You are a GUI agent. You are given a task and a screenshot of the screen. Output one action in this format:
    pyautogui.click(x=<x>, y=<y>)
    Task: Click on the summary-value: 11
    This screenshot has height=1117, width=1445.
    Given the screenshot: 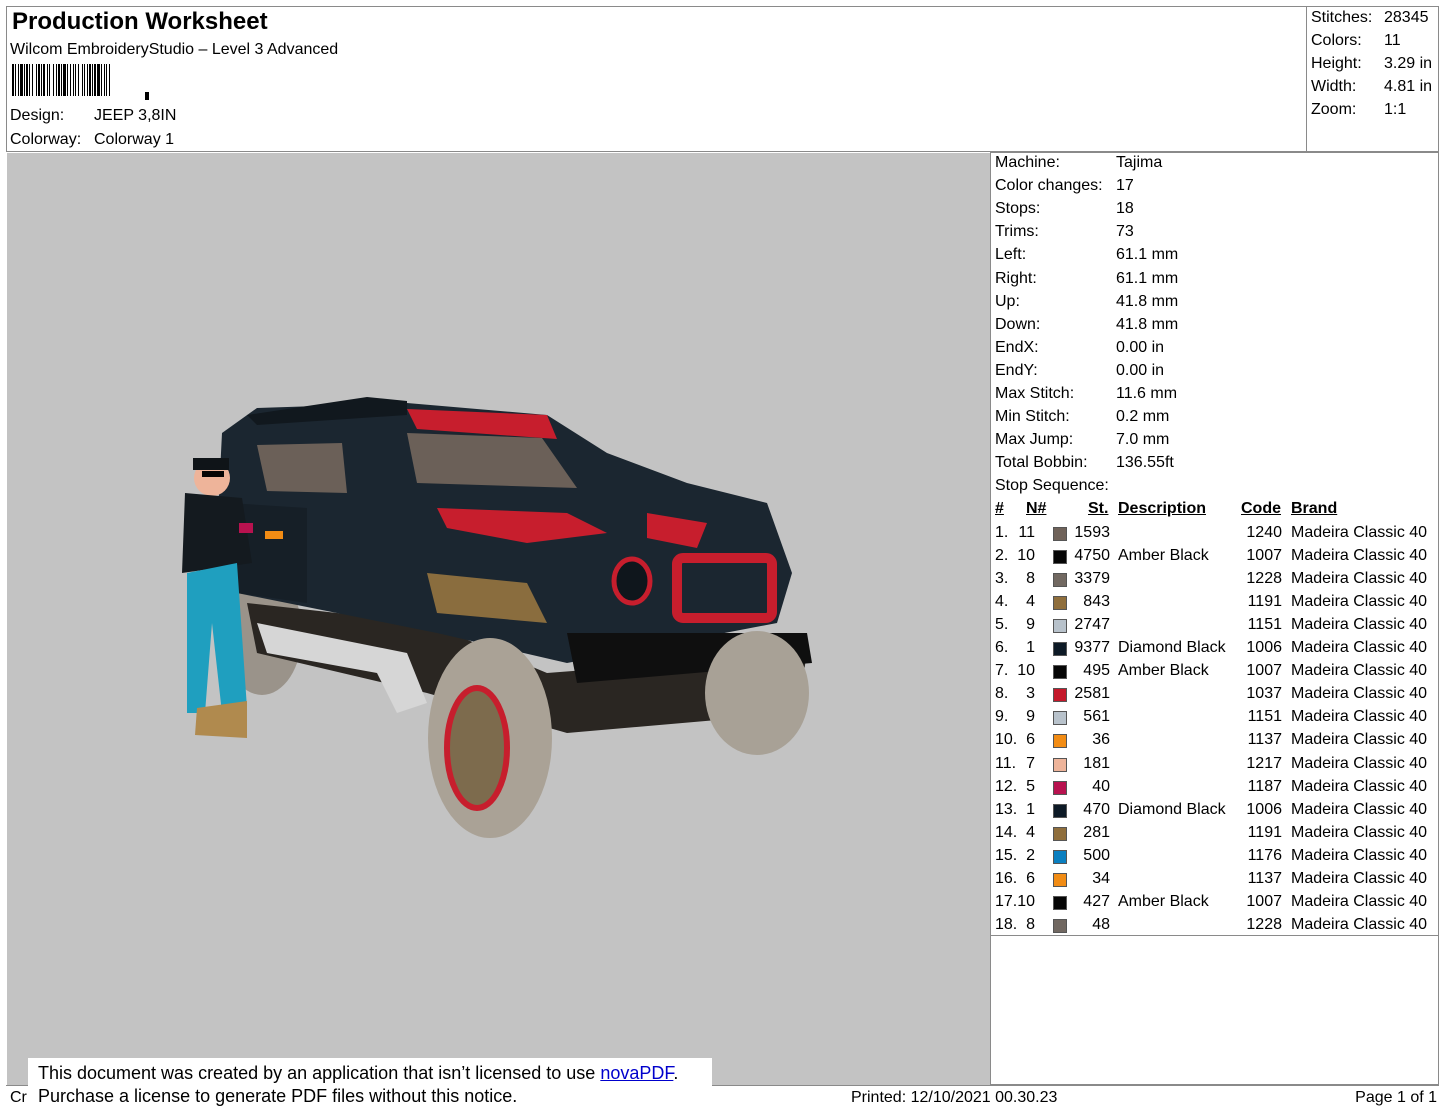 What is the action you would take?
    pyautogui.click(x=1392, y=40)
    